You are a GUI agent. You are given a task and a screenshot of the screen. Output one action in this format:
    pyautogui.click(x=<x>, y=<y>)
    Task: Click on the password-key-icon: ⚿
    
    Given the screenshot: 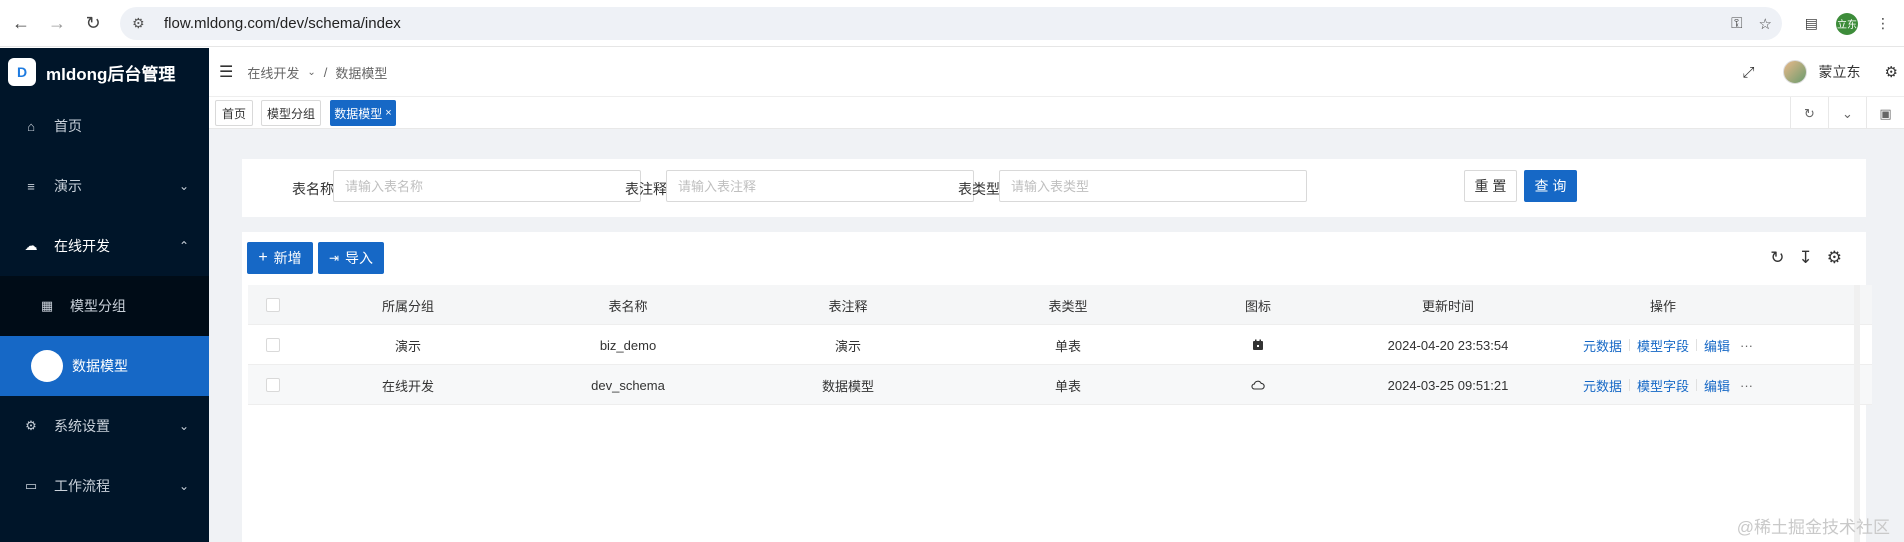 What is the action you would take?
    pyautogui.click(x=1736, y=23)
    